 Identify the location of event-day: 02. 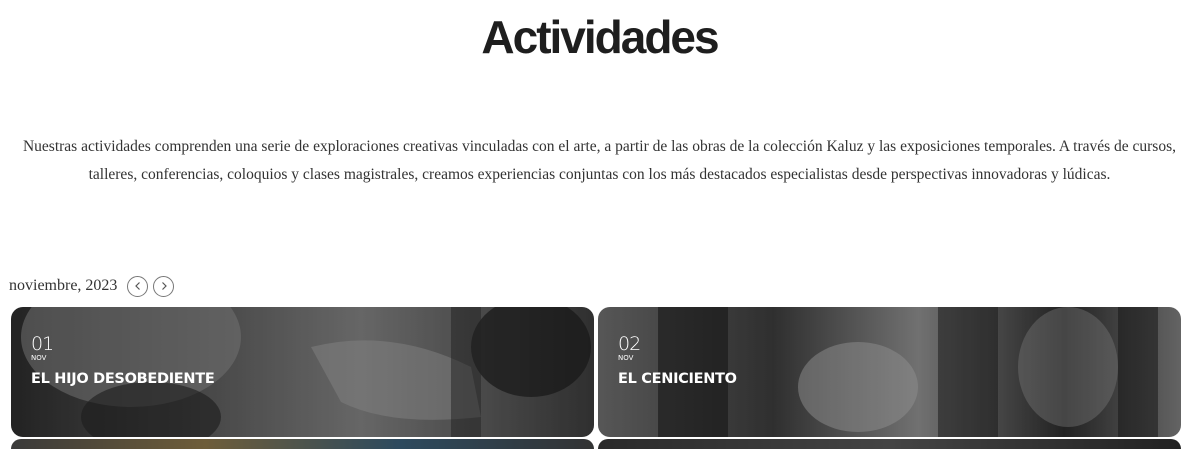
(629, 344).